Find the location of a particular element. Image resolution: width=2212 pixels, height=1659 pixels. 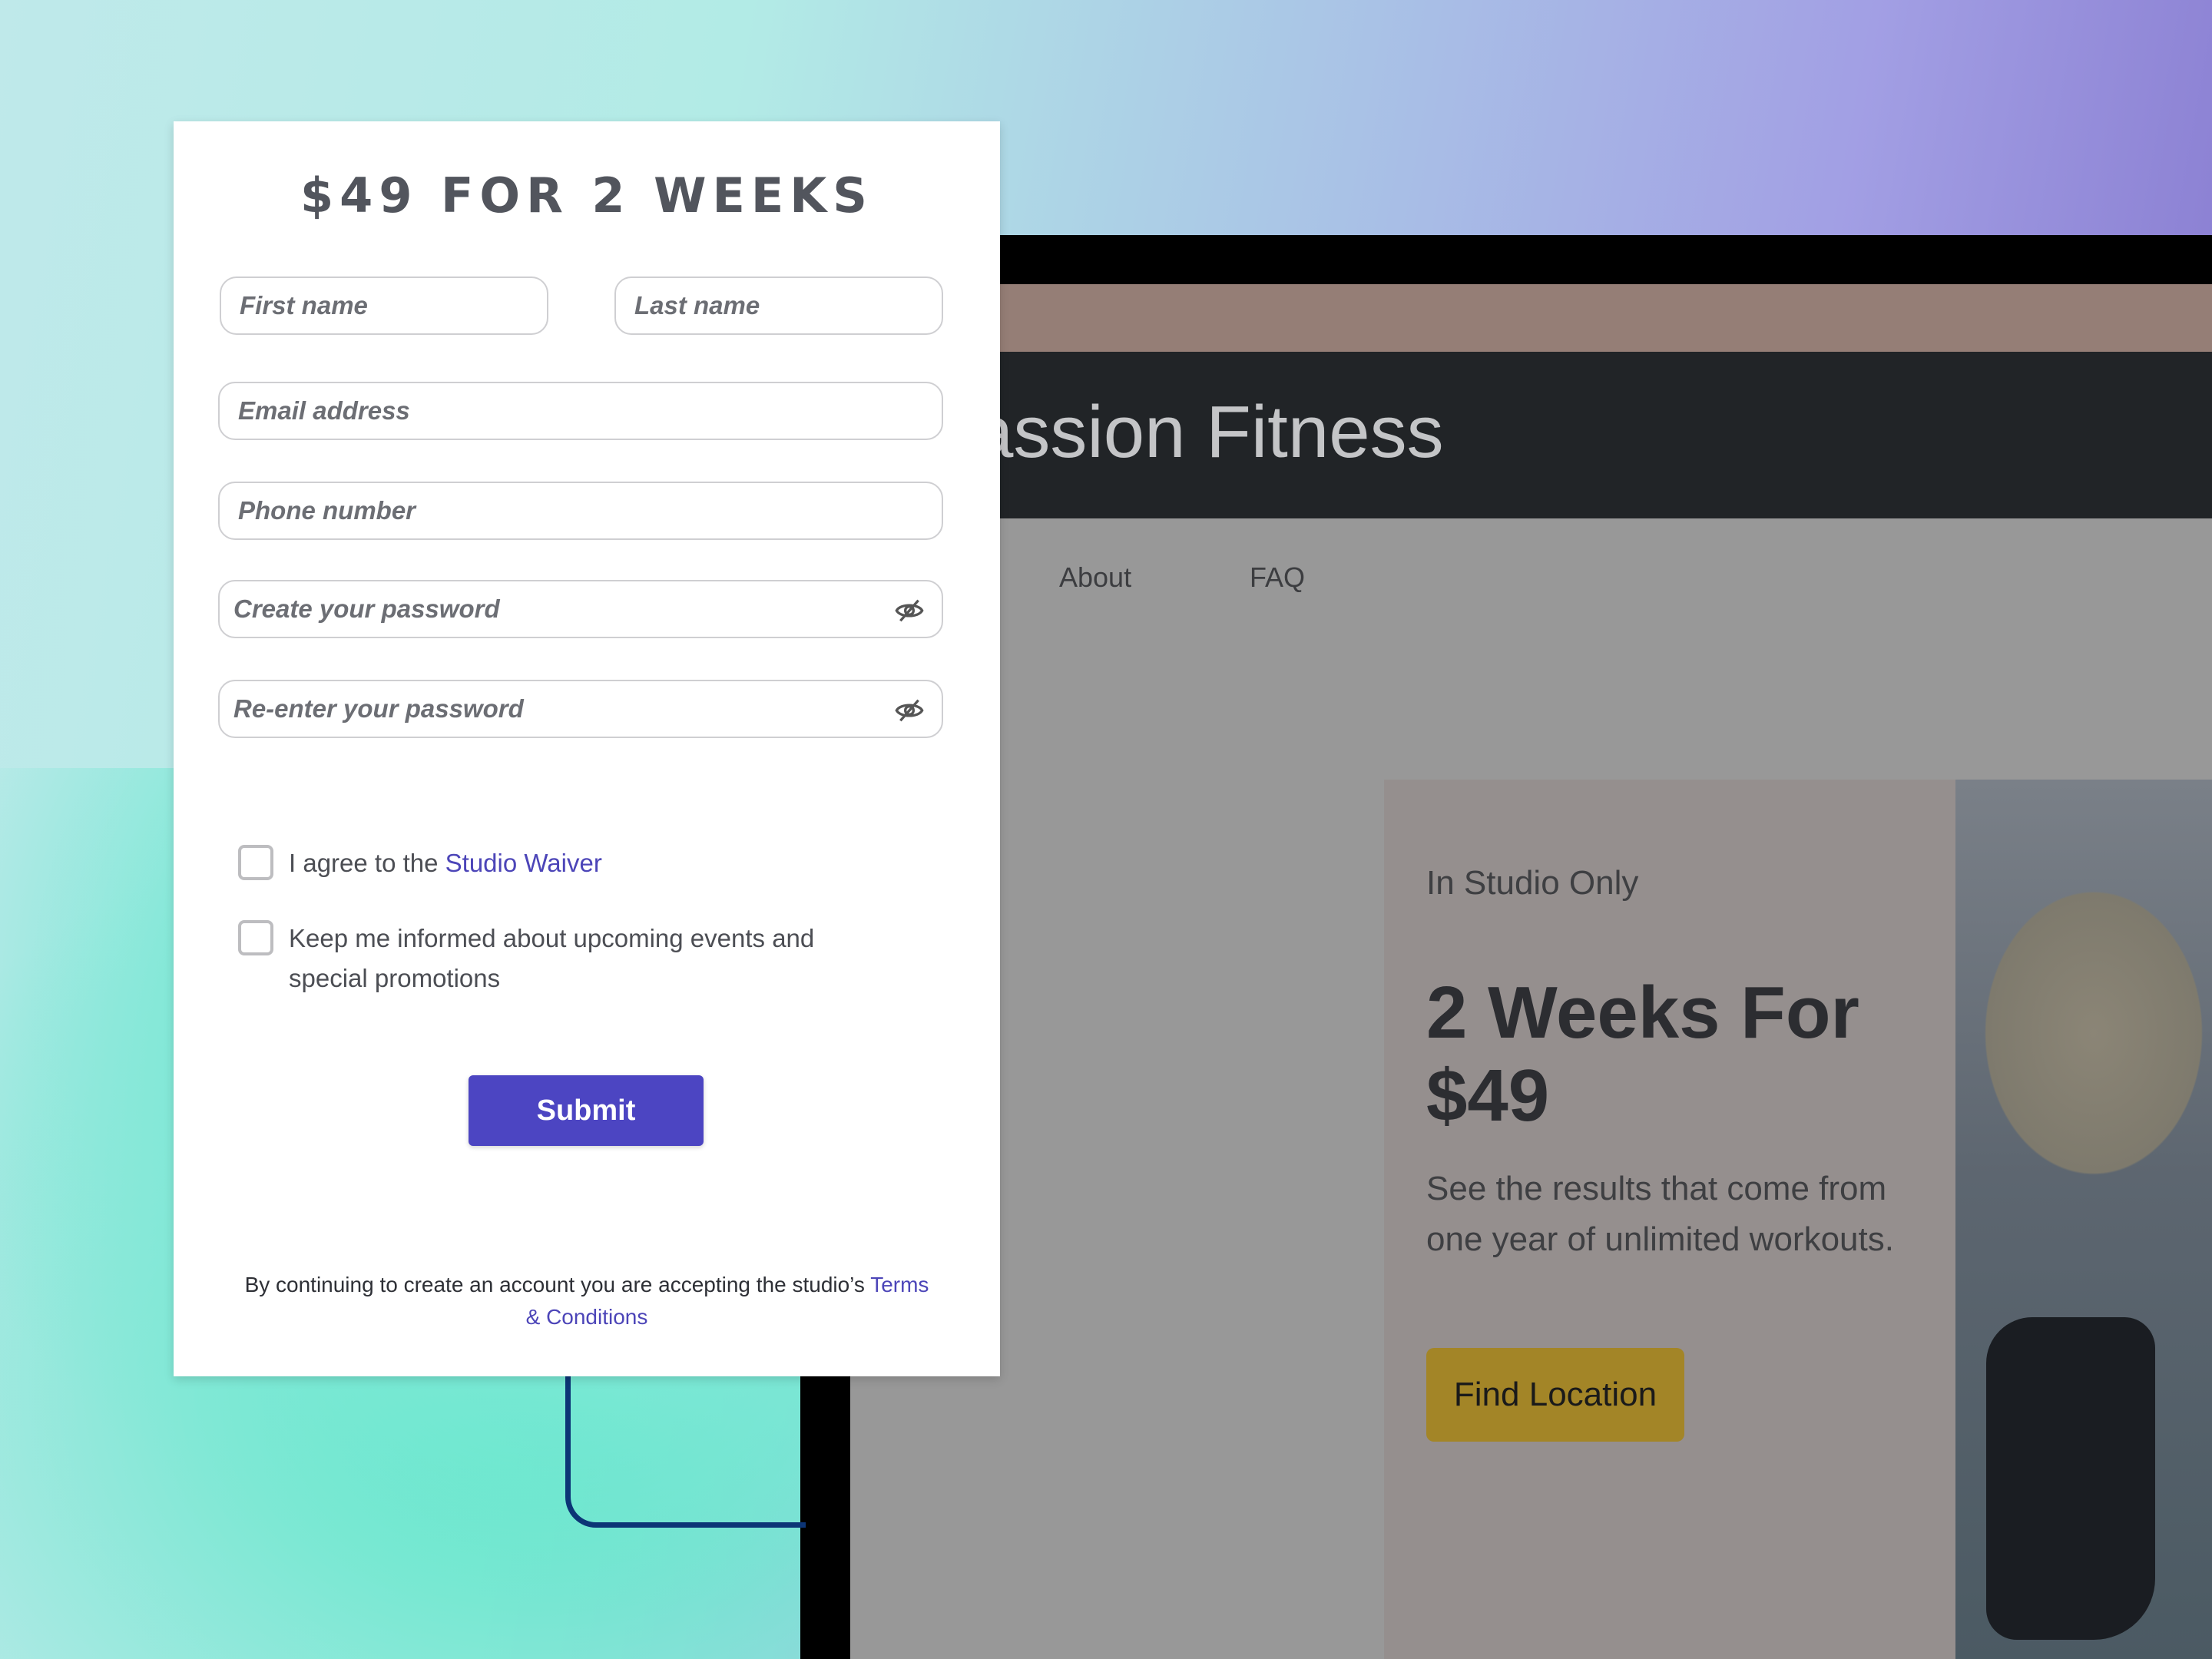

photo-figure is located at coordinates (2070, 1478).